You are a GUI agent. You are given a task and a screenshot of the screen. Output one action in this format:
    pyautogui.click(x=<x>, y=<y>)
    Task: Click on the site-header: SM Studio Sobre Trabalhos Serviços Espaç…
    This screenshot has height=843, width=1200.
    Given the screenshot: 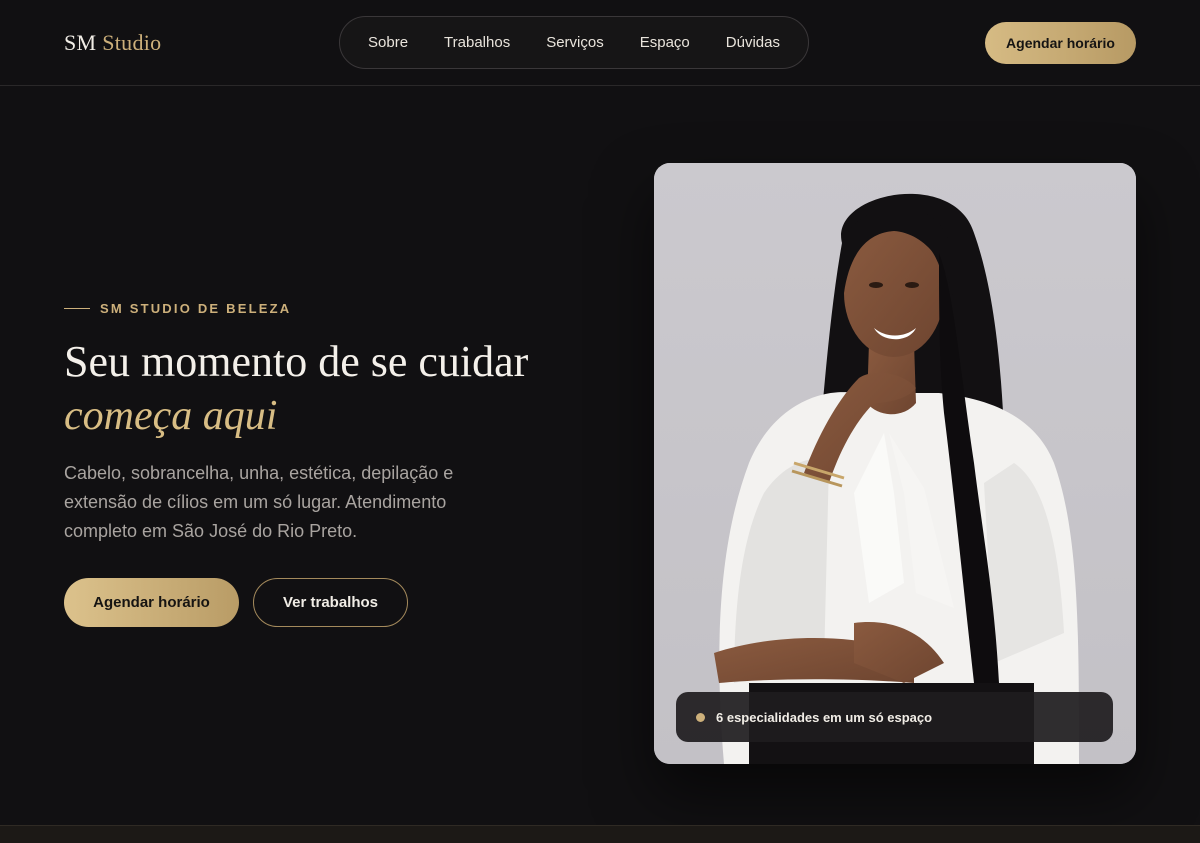 What is the action you would take?
    pyautogui.click(x=600, y=43)
    